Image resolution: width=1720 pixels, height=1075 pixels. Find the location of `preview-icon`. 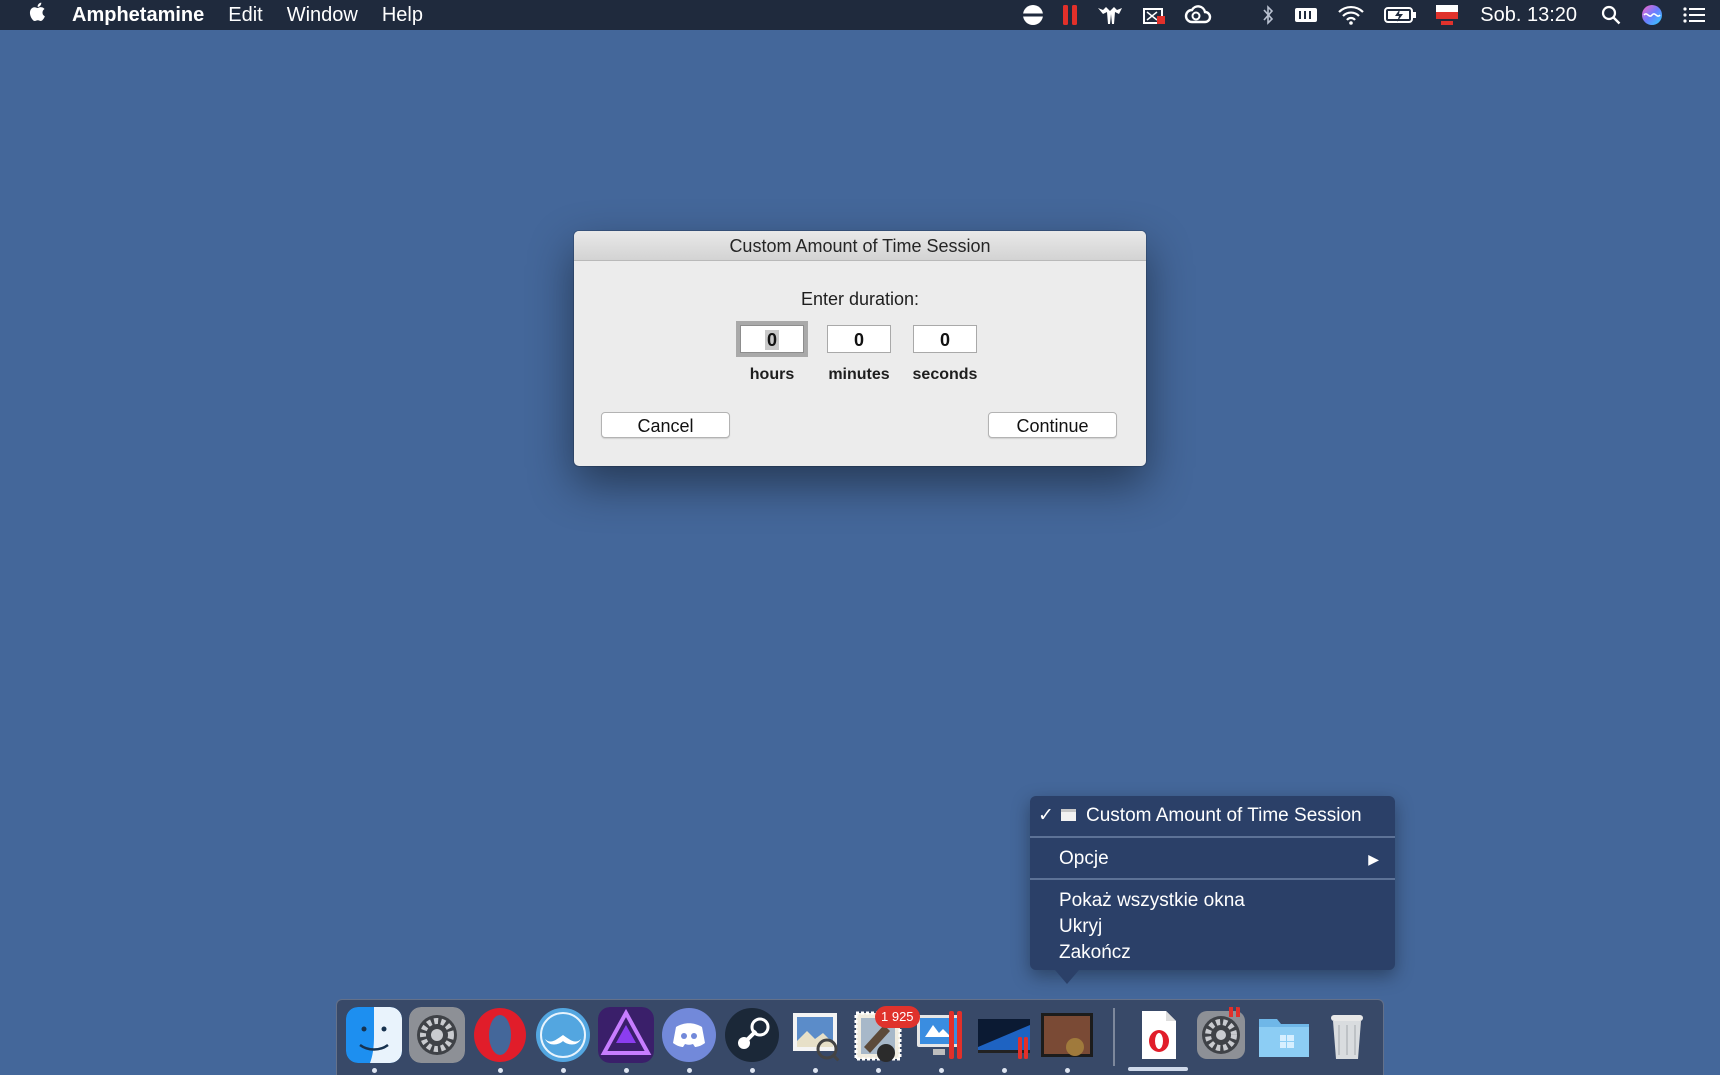

preview-icon is located at coordinates (815, 1035).